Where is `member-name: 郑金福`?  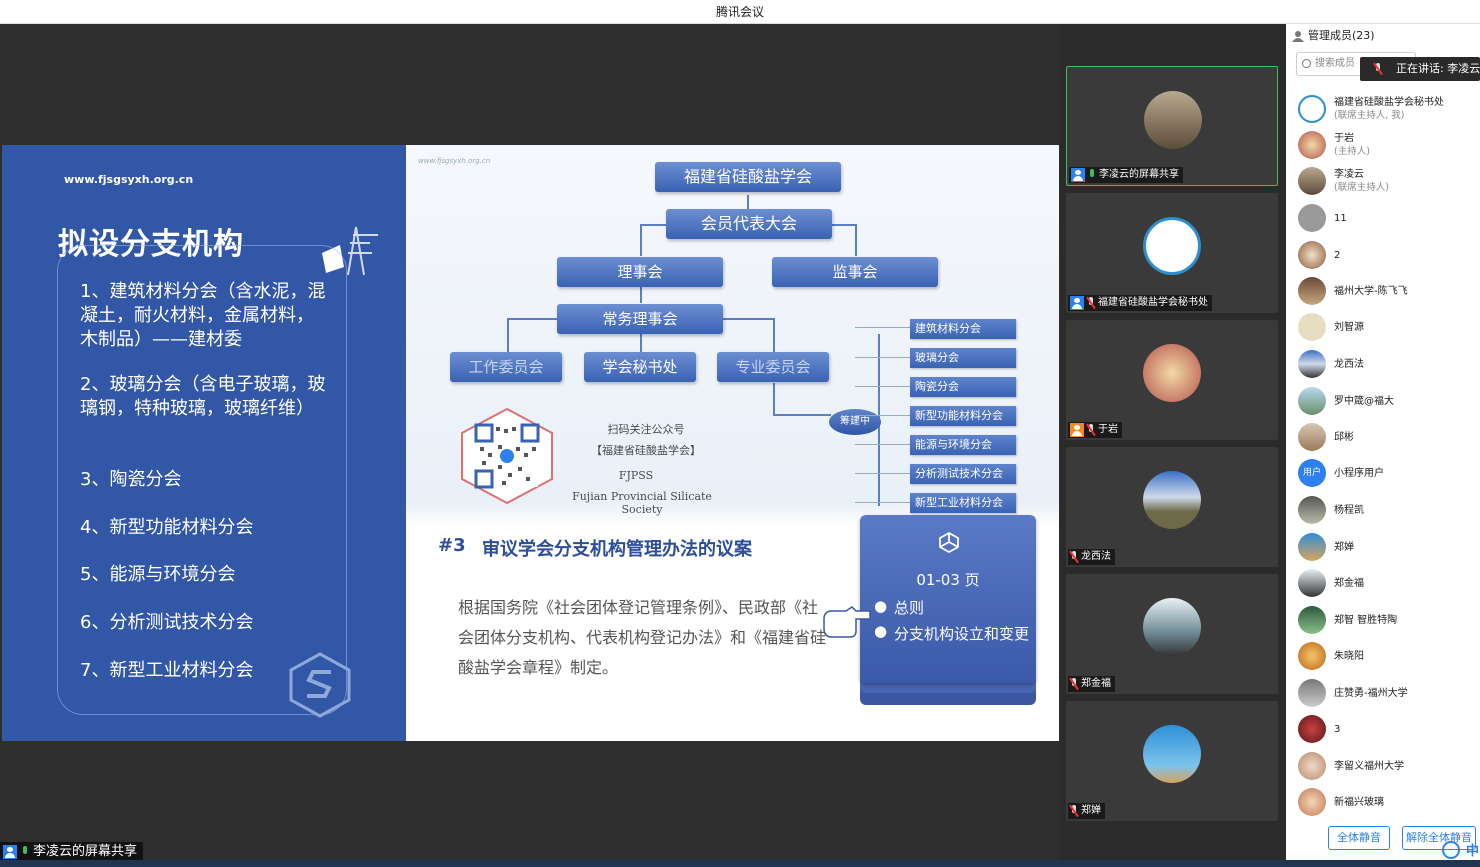 member-name: 郑金福 is located at coordinates (1349, 583).